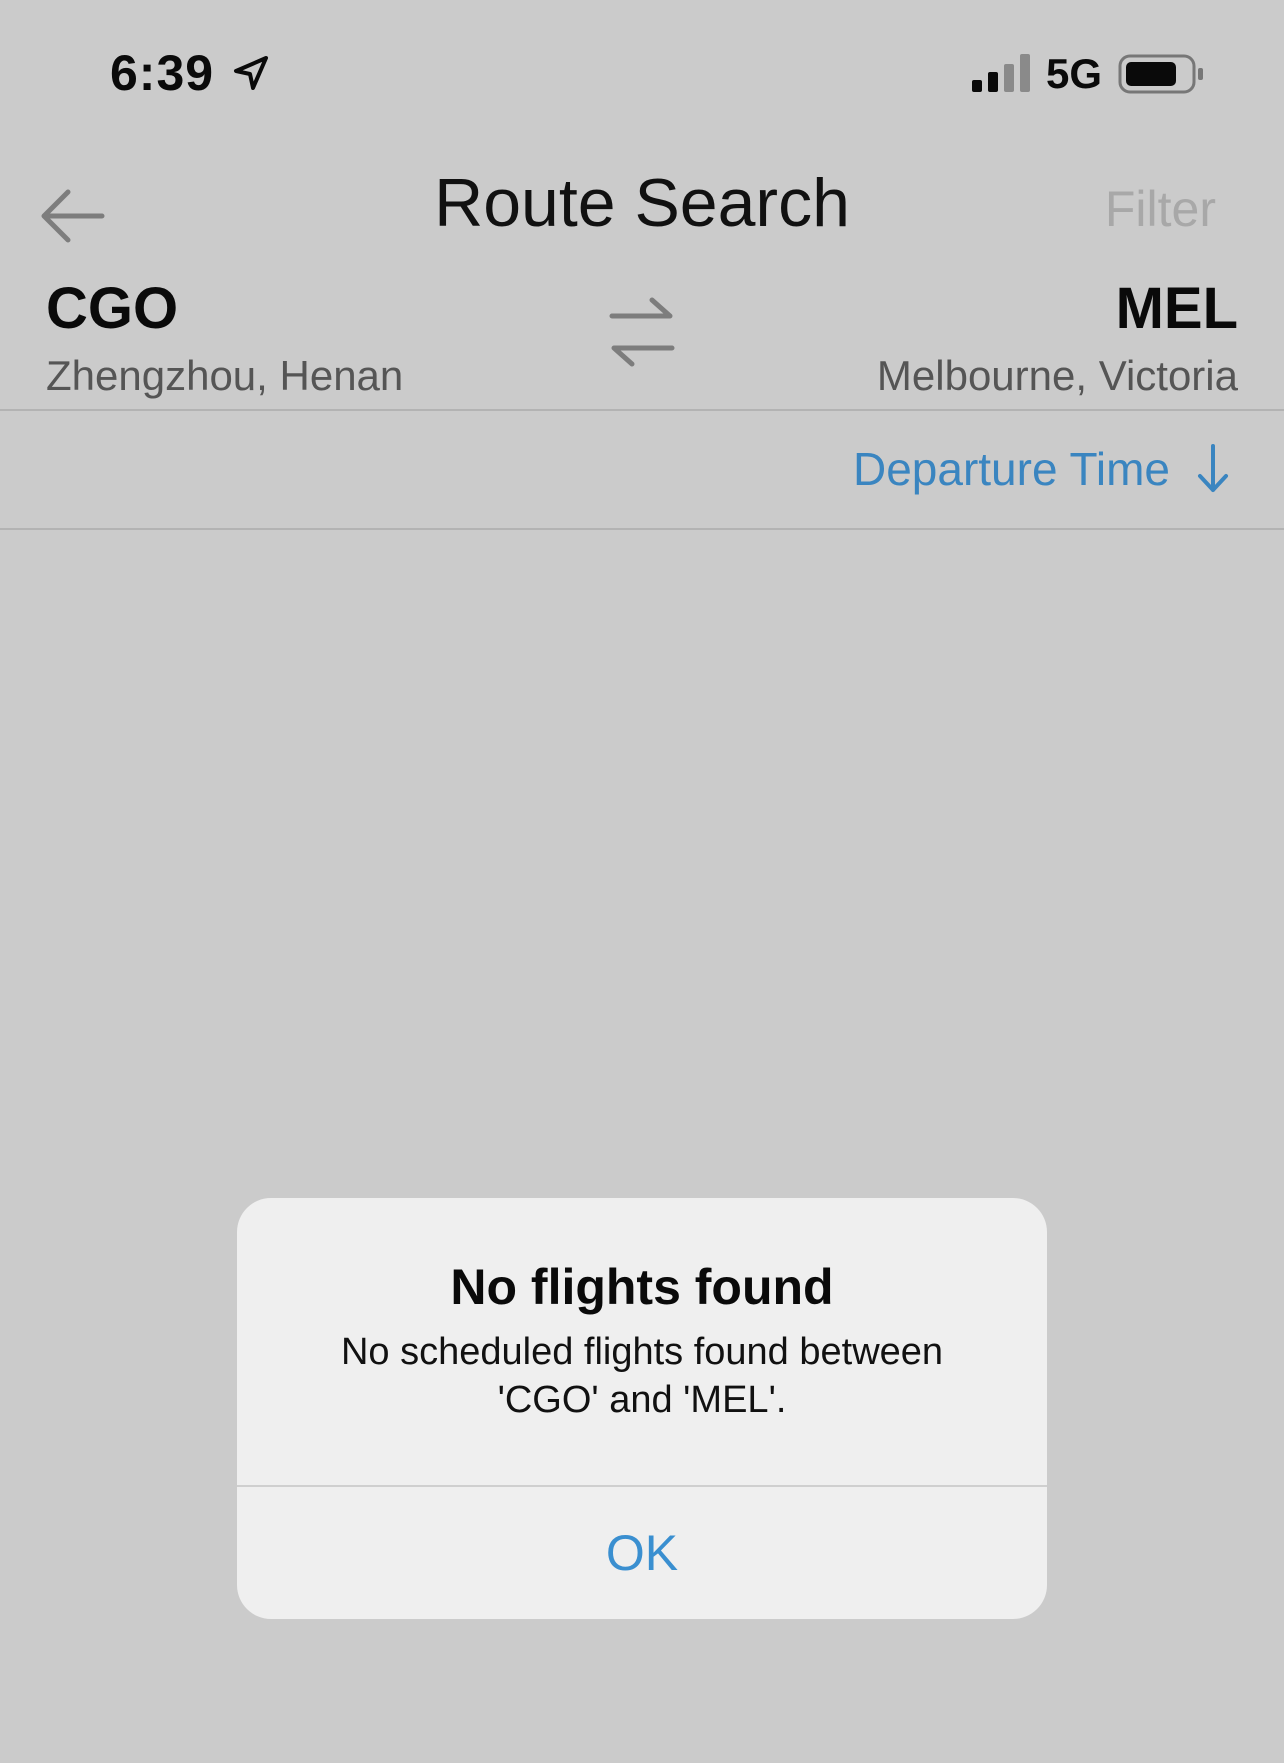 The height and width of the screenshot is (1763, 1284). I want to click on network-type: 5G, so click(1074, 73).